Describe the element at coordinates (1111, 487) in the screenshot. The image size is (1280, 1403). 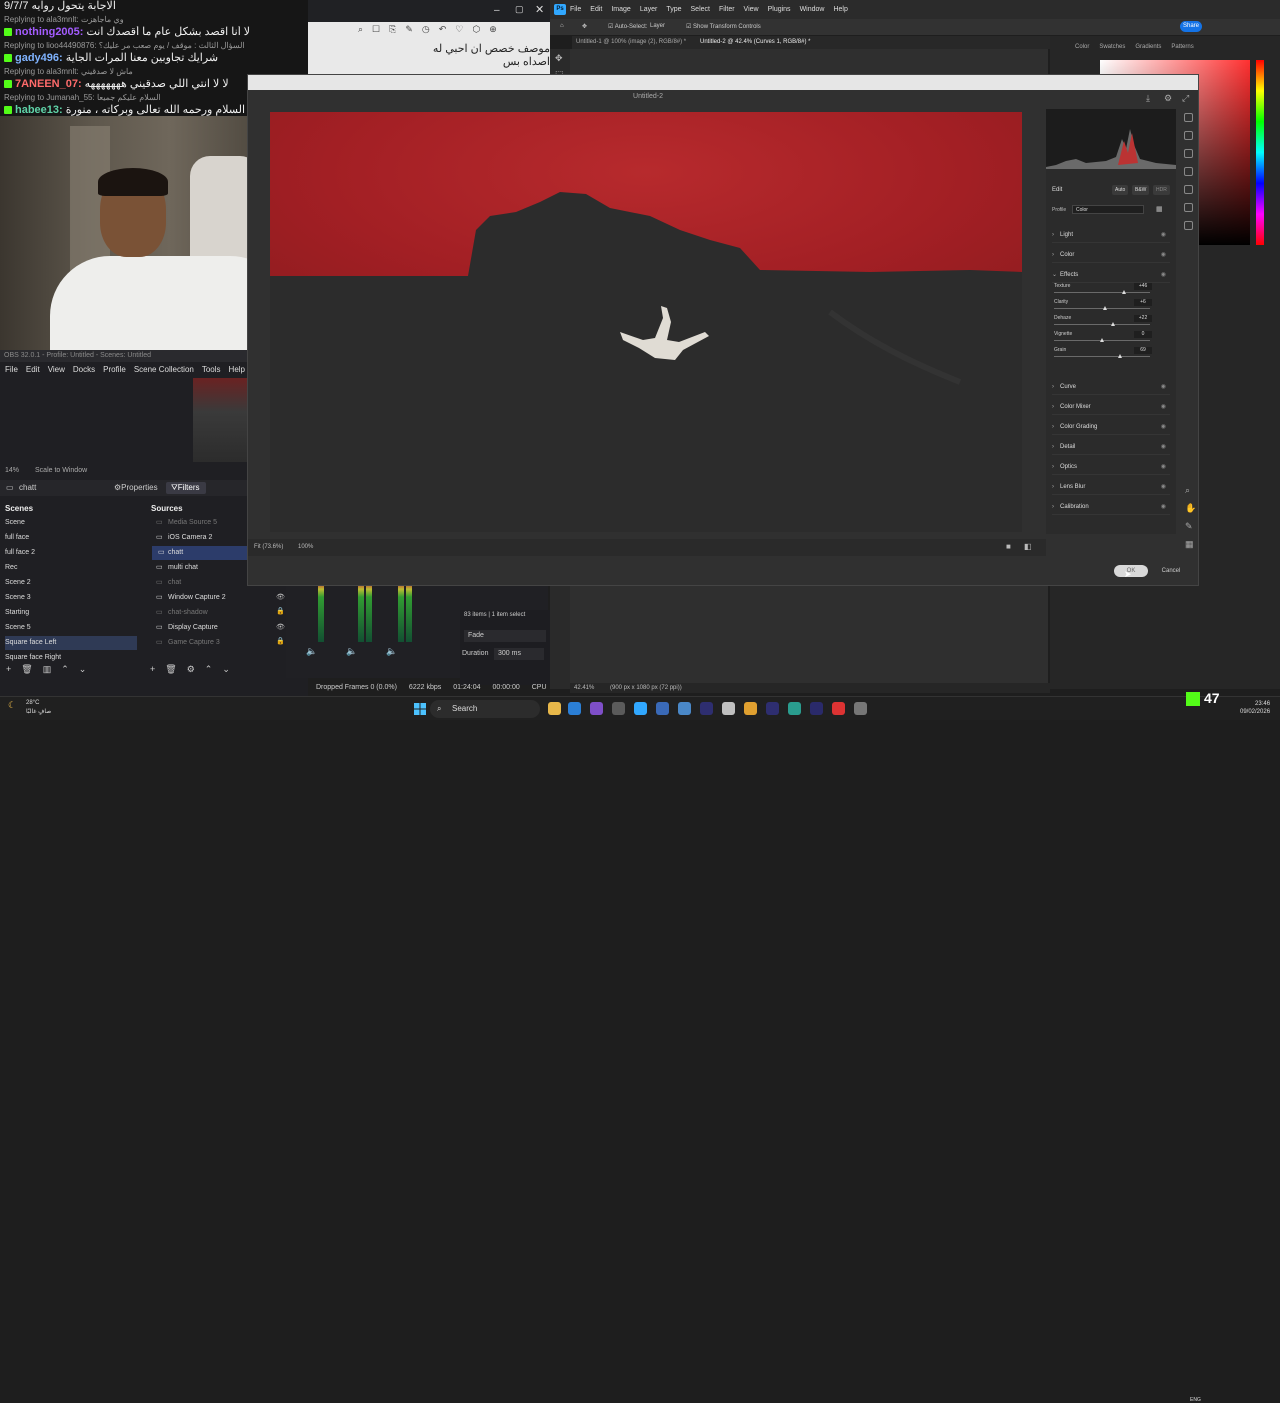
I see `edit-section-lens-blur: Lens Blur ◉` at that location.